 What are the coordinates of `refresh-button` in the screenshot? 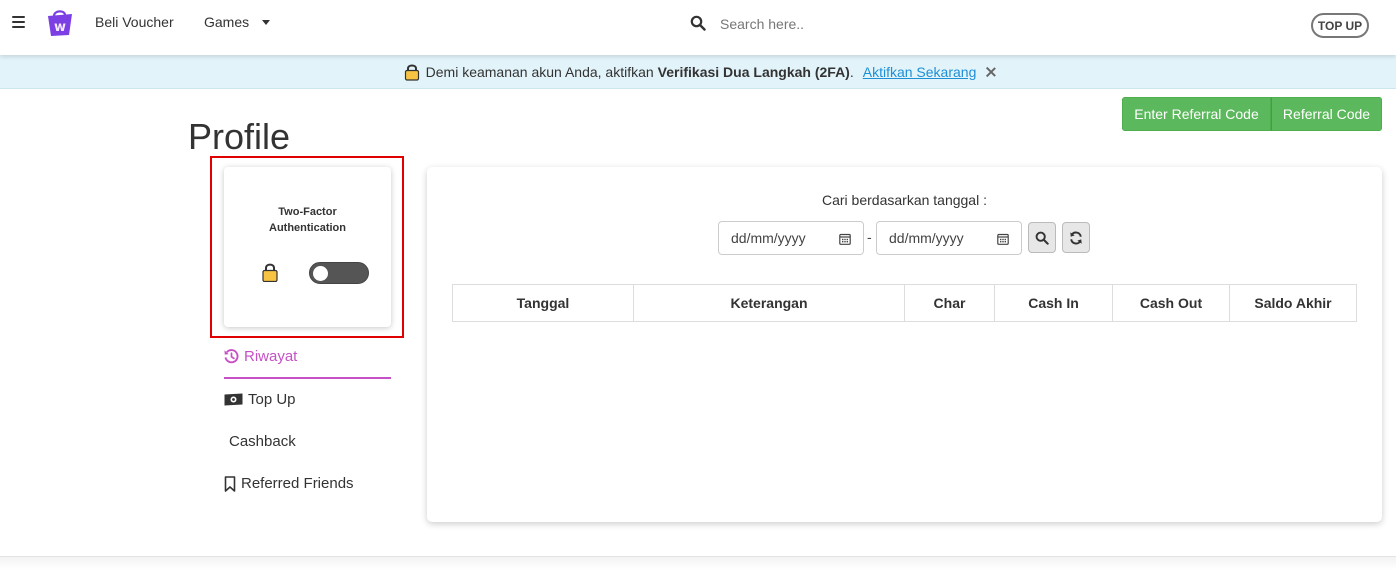 It's located at (1076, 237).